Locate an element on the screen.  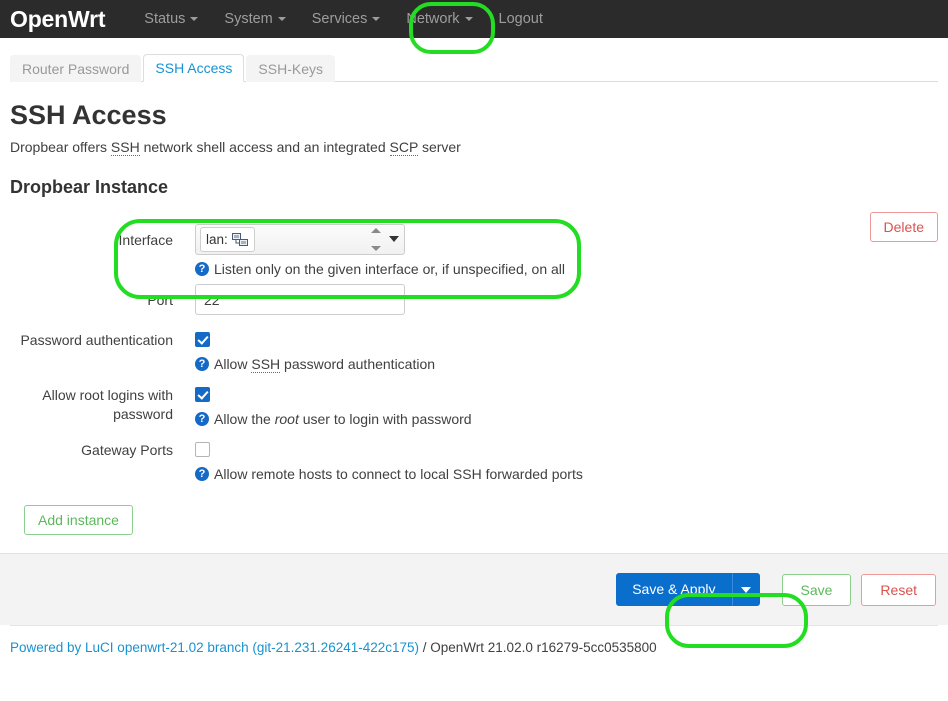
port-input is located at coordinates (300, 300).